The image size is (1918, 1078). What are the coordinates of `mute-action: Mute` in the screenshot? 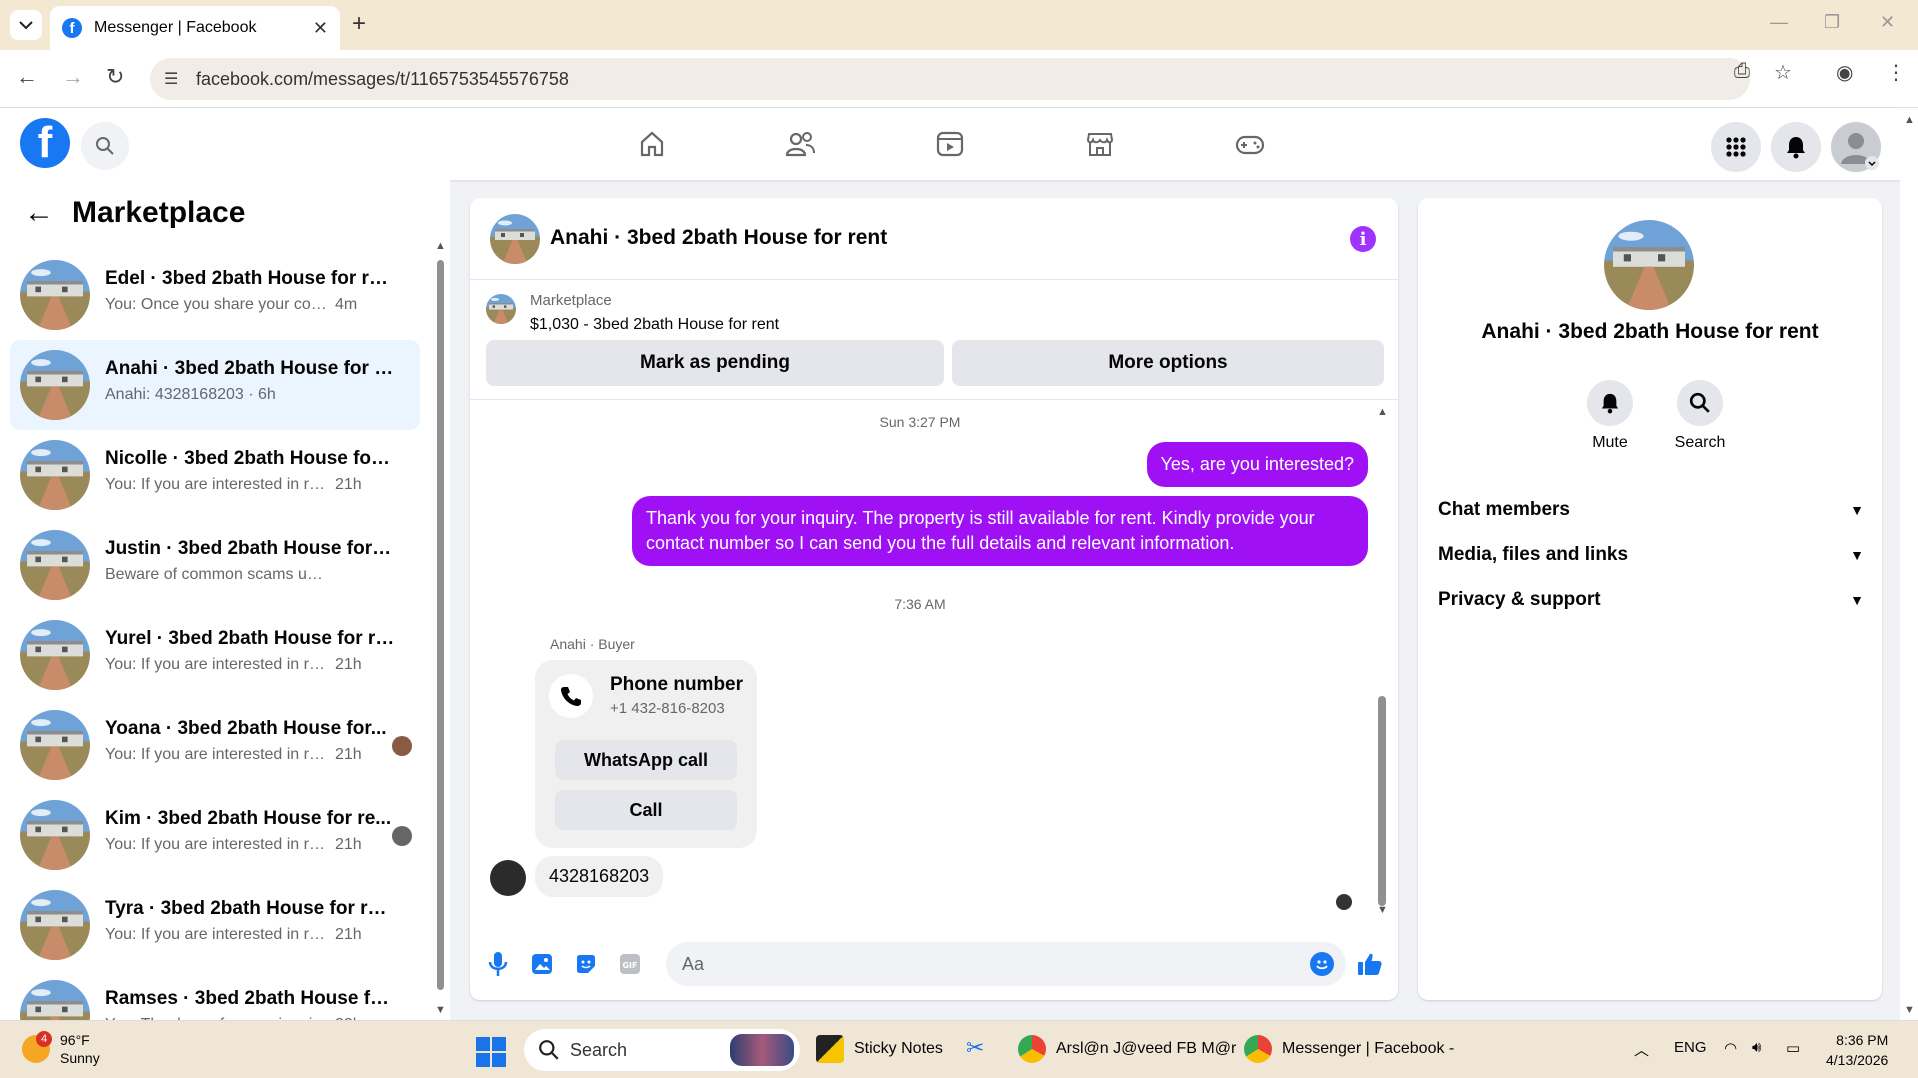 It's located at (1610, 416).